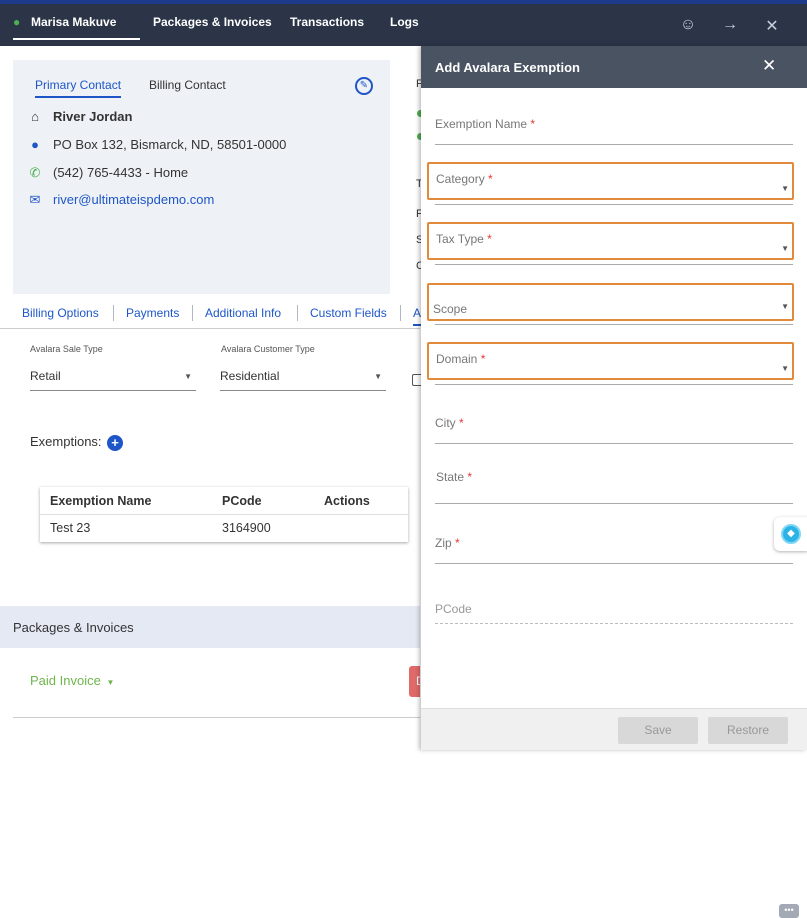 The width and height of the screenshot is (807, 918). Describe the element at coordinates (268, 349) in the screenshot. I see `customer-type-label: Avalara Customer Type` at that location.